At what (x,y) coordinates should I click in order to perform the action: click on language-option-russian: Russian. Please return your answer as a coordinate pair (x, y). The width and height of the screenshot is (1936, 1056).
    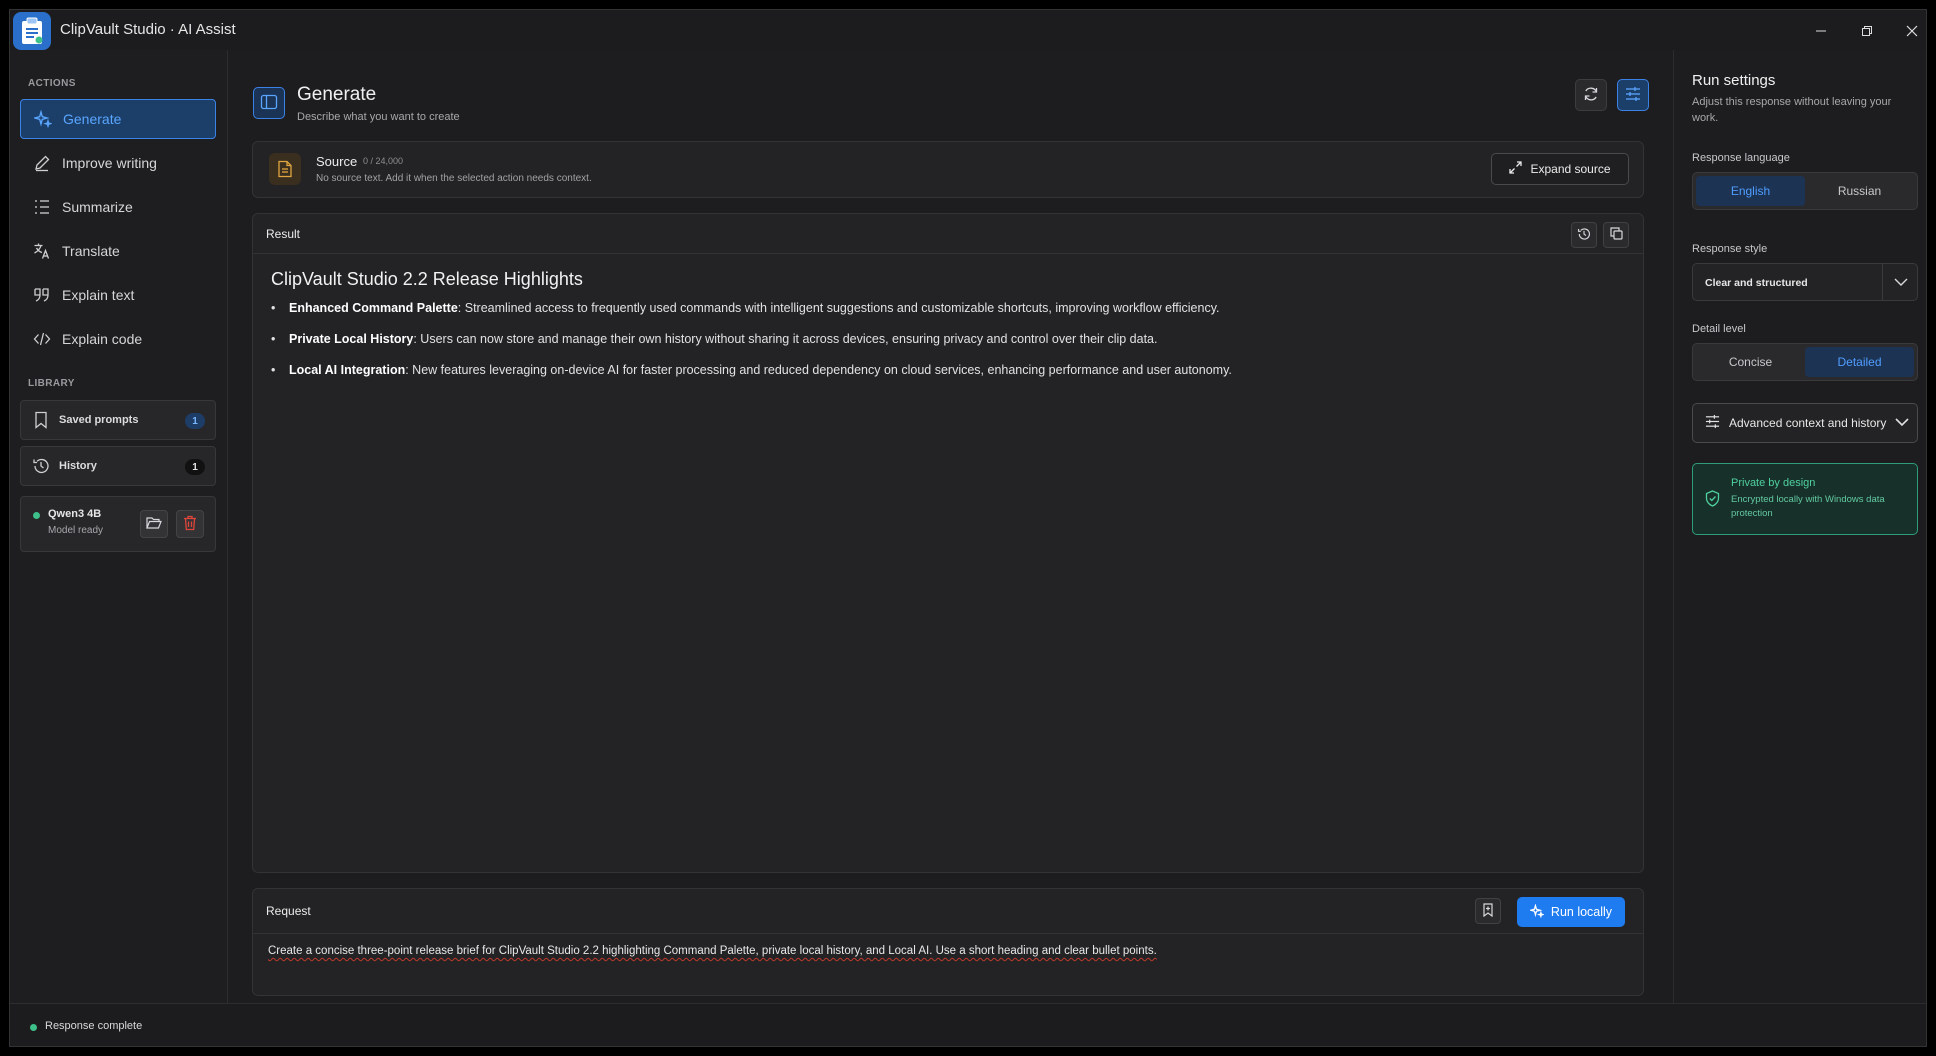
    Looking at the image, I should click on (1859, 191).